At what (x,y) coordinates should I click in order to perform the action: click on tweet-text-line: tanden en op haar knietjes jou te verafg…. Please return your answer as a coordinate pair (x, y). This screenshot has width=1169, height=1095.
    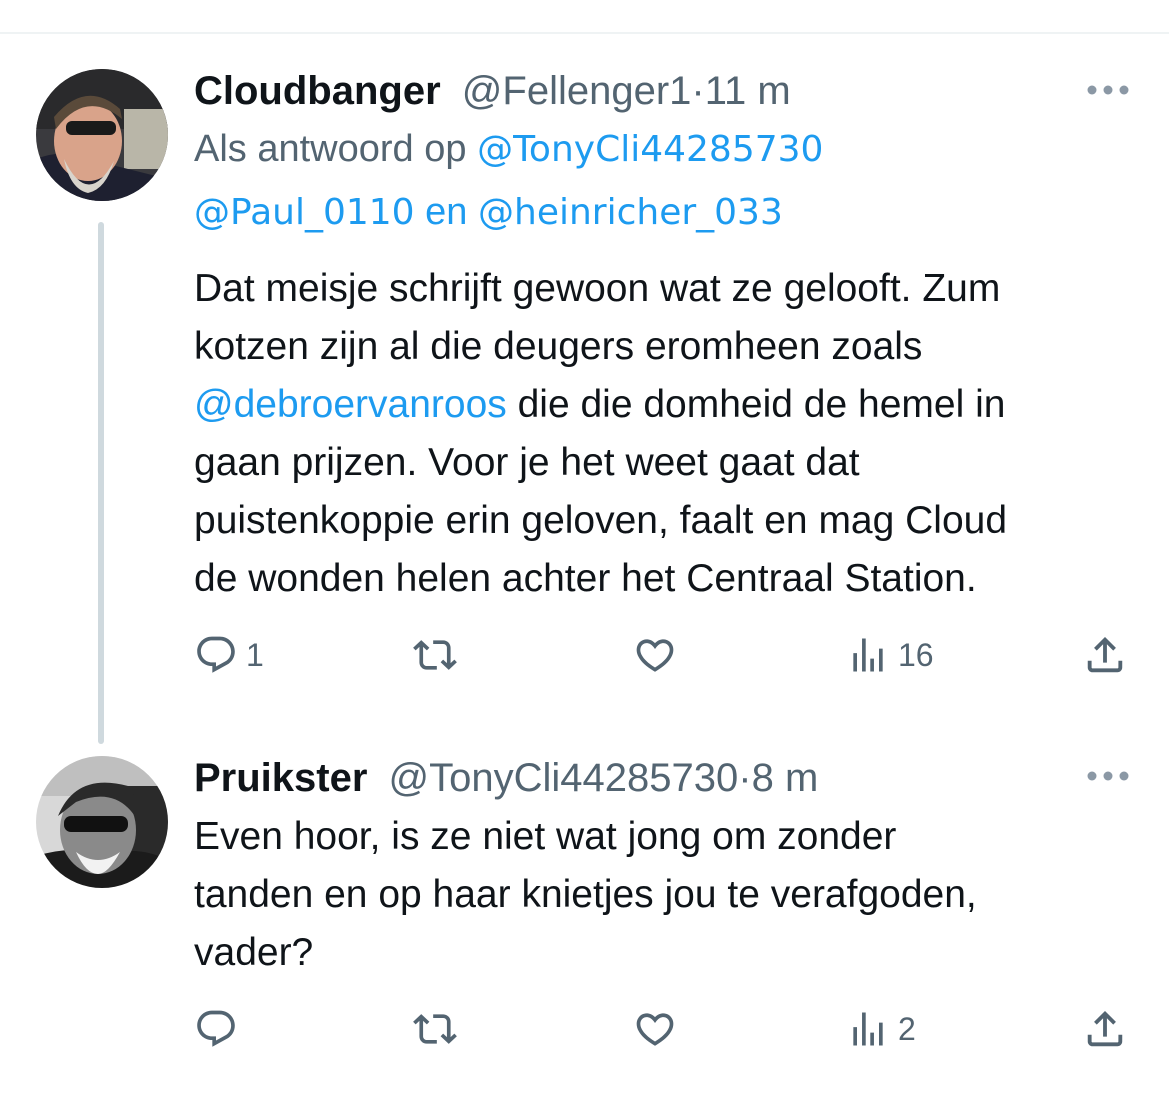
    Looking at the image, I should click on (585, 894).